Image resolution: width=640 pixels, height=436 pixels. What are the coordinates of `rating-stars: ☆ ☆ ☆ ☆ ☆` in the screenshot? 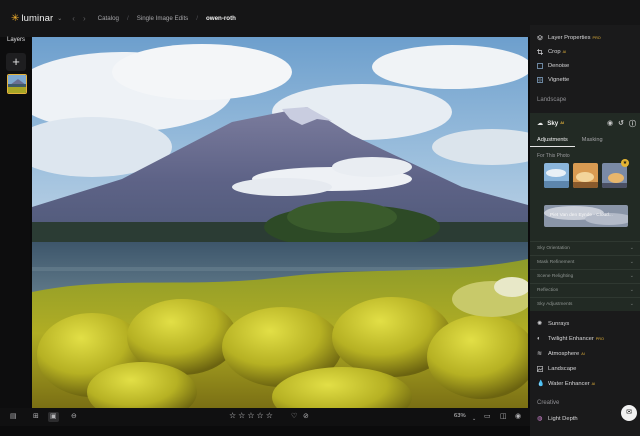 It's located at (251, 415).